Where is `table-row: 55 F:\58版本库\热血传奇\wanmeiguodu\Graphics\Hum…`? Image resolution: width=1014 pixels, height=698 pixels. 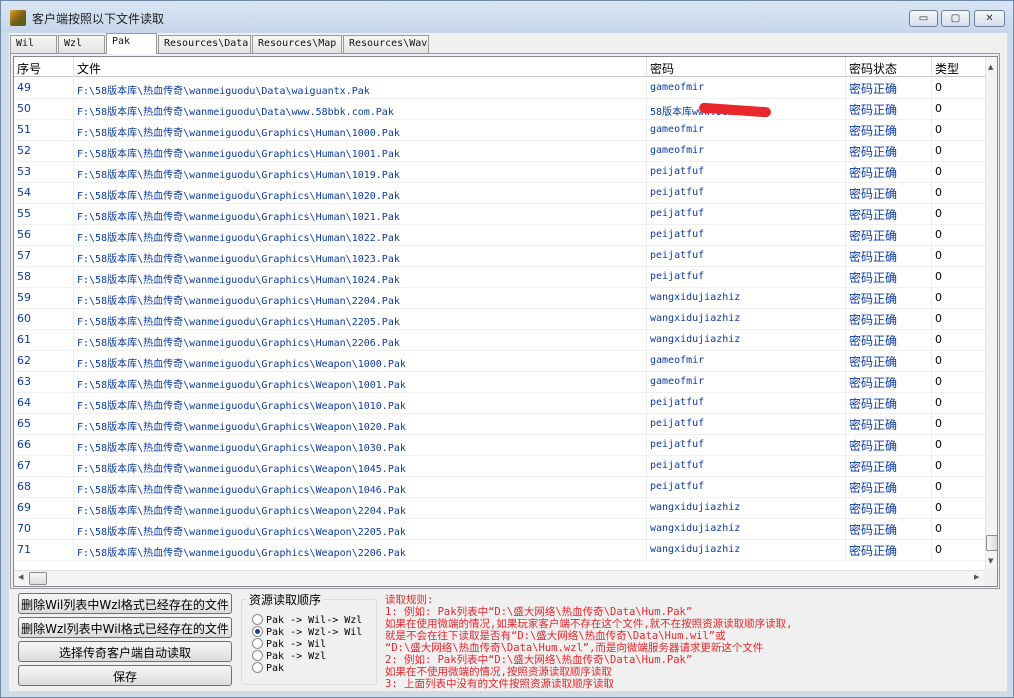 table-row: 55 F:\58版本库\热血传奇\wanmeiguodu\Graphics\Hum… is located at coordinates (499, 214).